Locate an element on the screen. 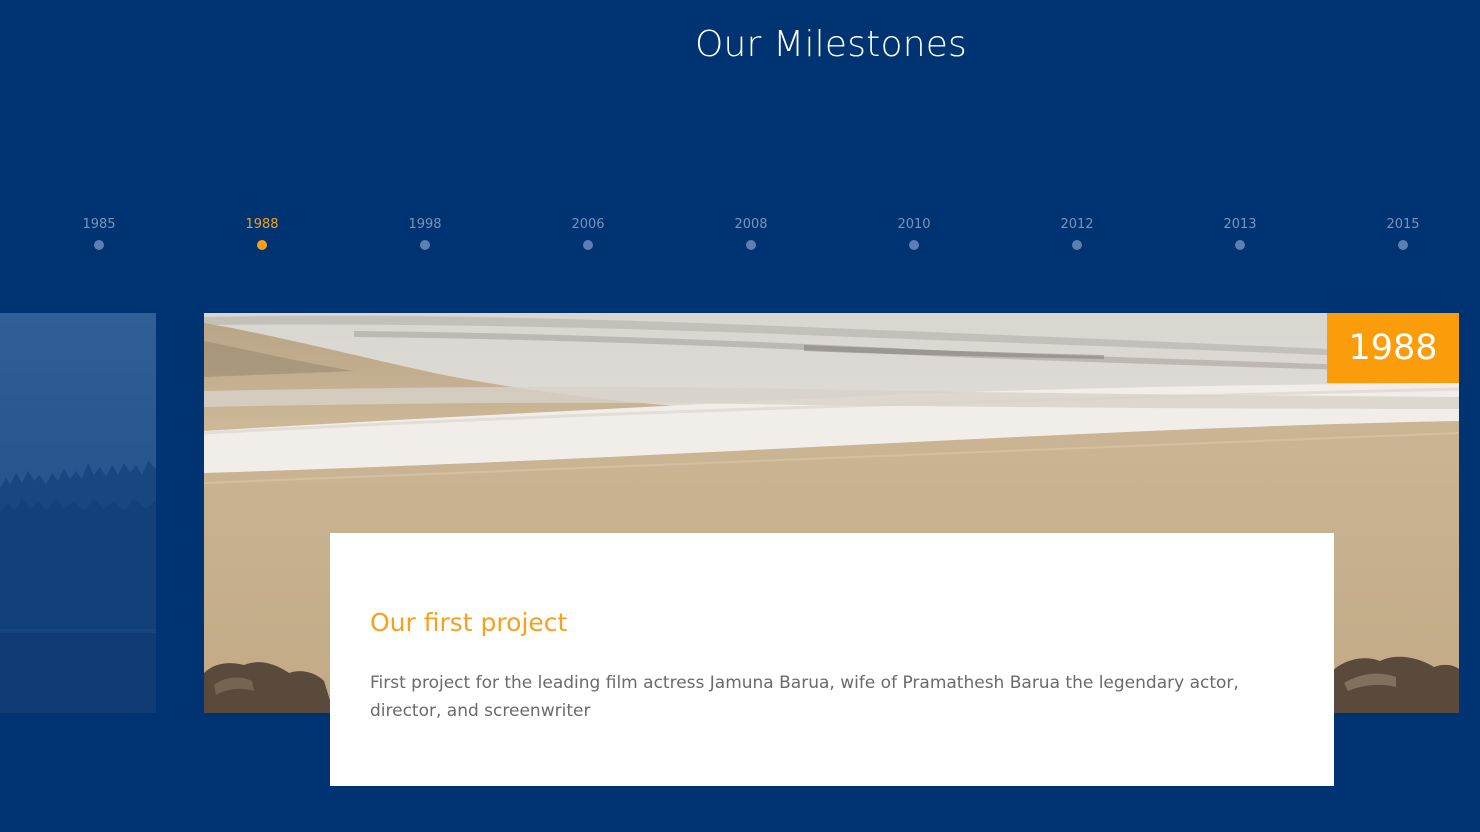 This screenshot has height=832, width=1480. timeline-dot-active is located at coordinates (262, 245).